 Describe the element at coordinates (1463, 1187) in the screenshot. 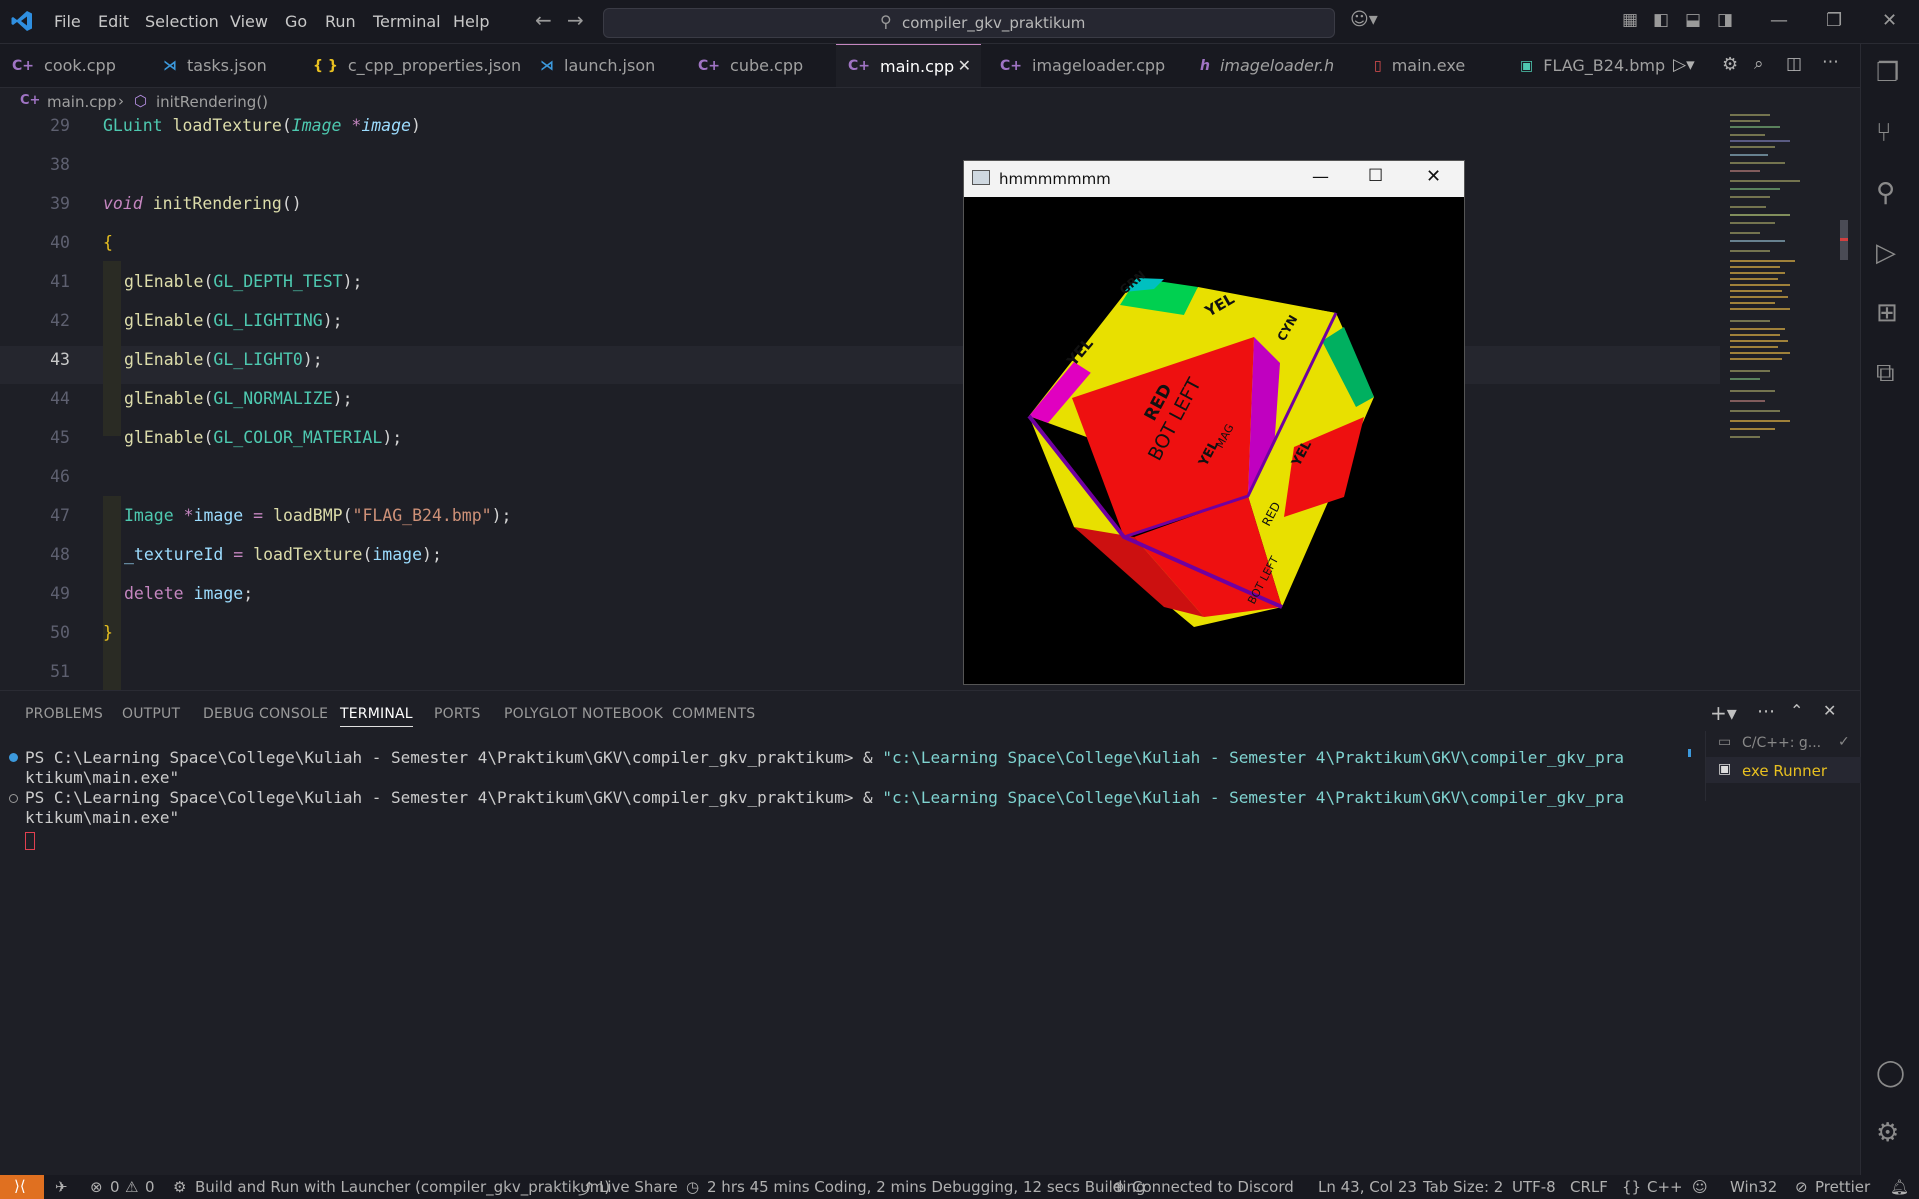

I see `tab-size: Tab Size: 2` at that location.